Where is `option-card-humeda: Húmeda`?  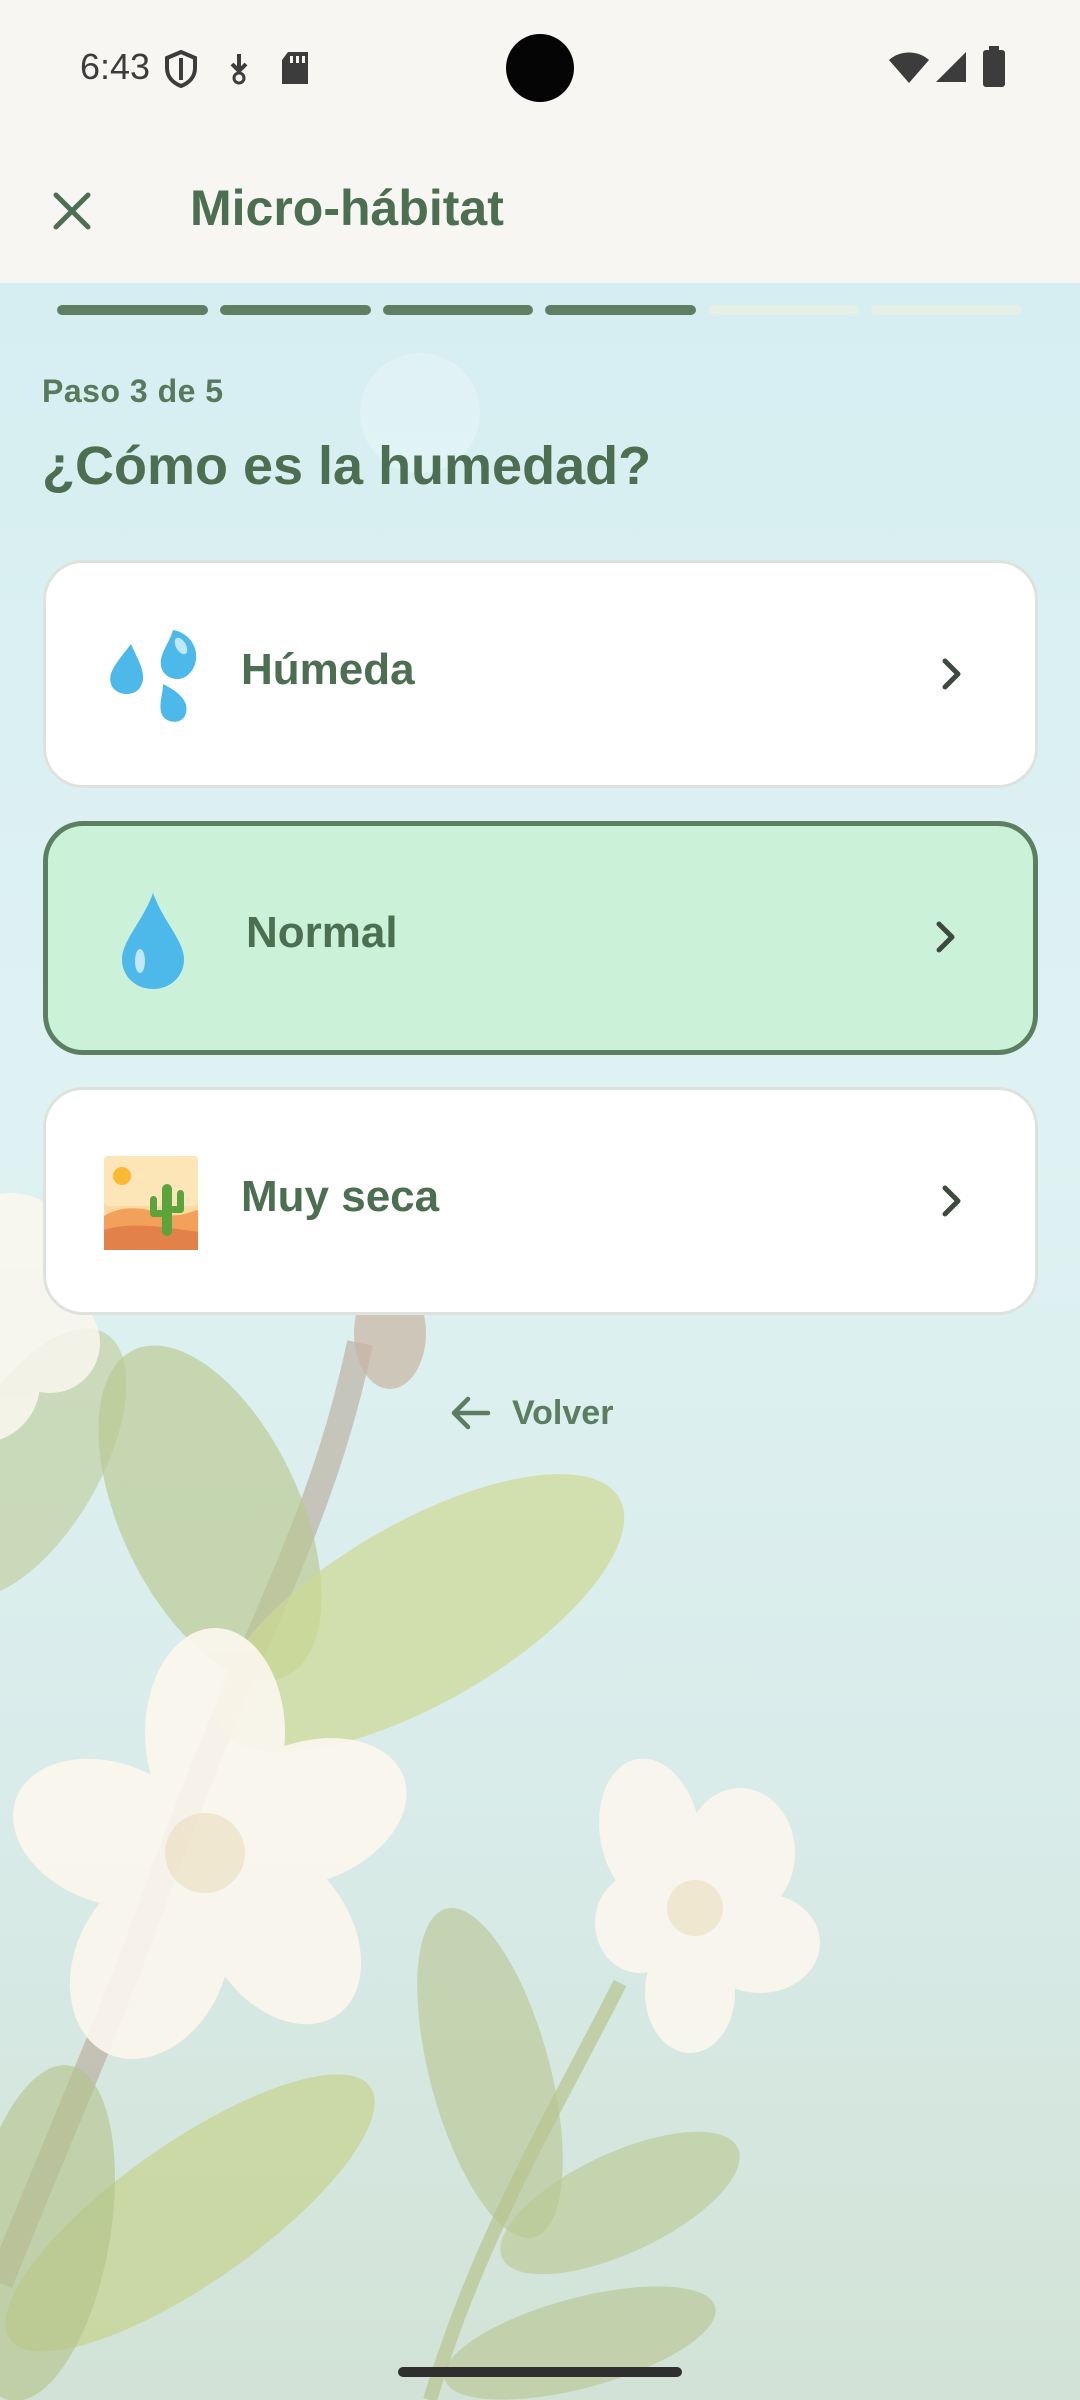
option-card-humeda: Húmeda is located at coordinates (540, 674).